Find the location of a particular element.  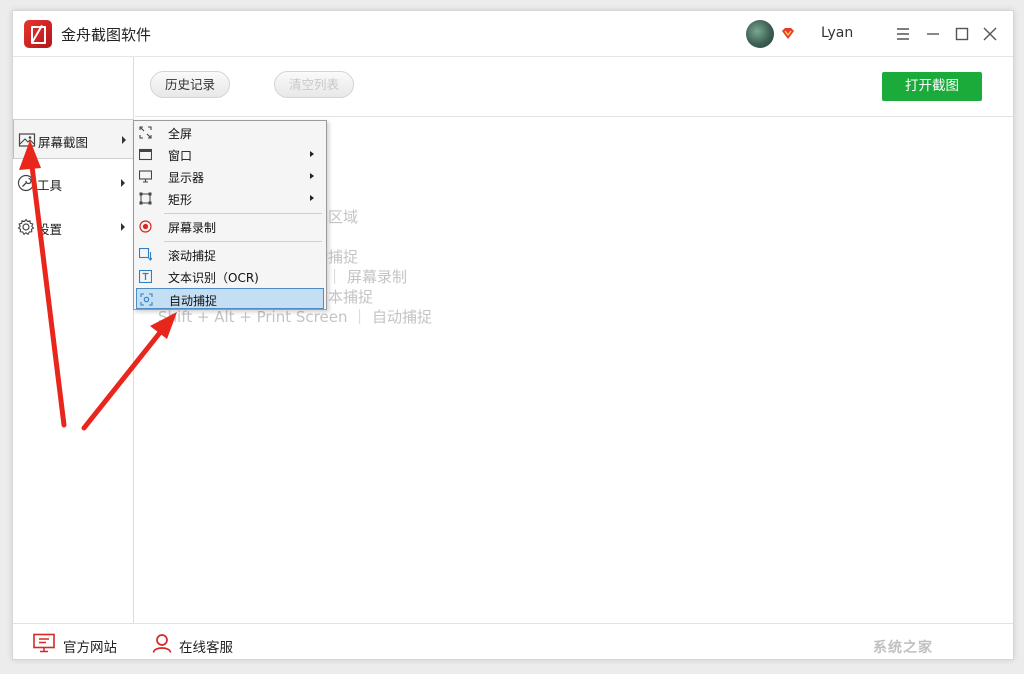

image-icon is located at coordinates (27, 140).